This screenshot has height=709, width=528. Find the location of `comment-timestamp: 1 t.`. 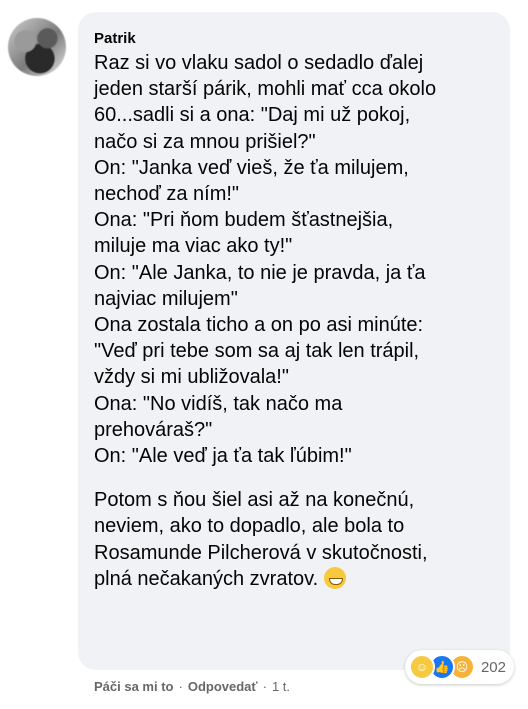

comment-timestamp: 1 t. is located at coordinates (281, 686).